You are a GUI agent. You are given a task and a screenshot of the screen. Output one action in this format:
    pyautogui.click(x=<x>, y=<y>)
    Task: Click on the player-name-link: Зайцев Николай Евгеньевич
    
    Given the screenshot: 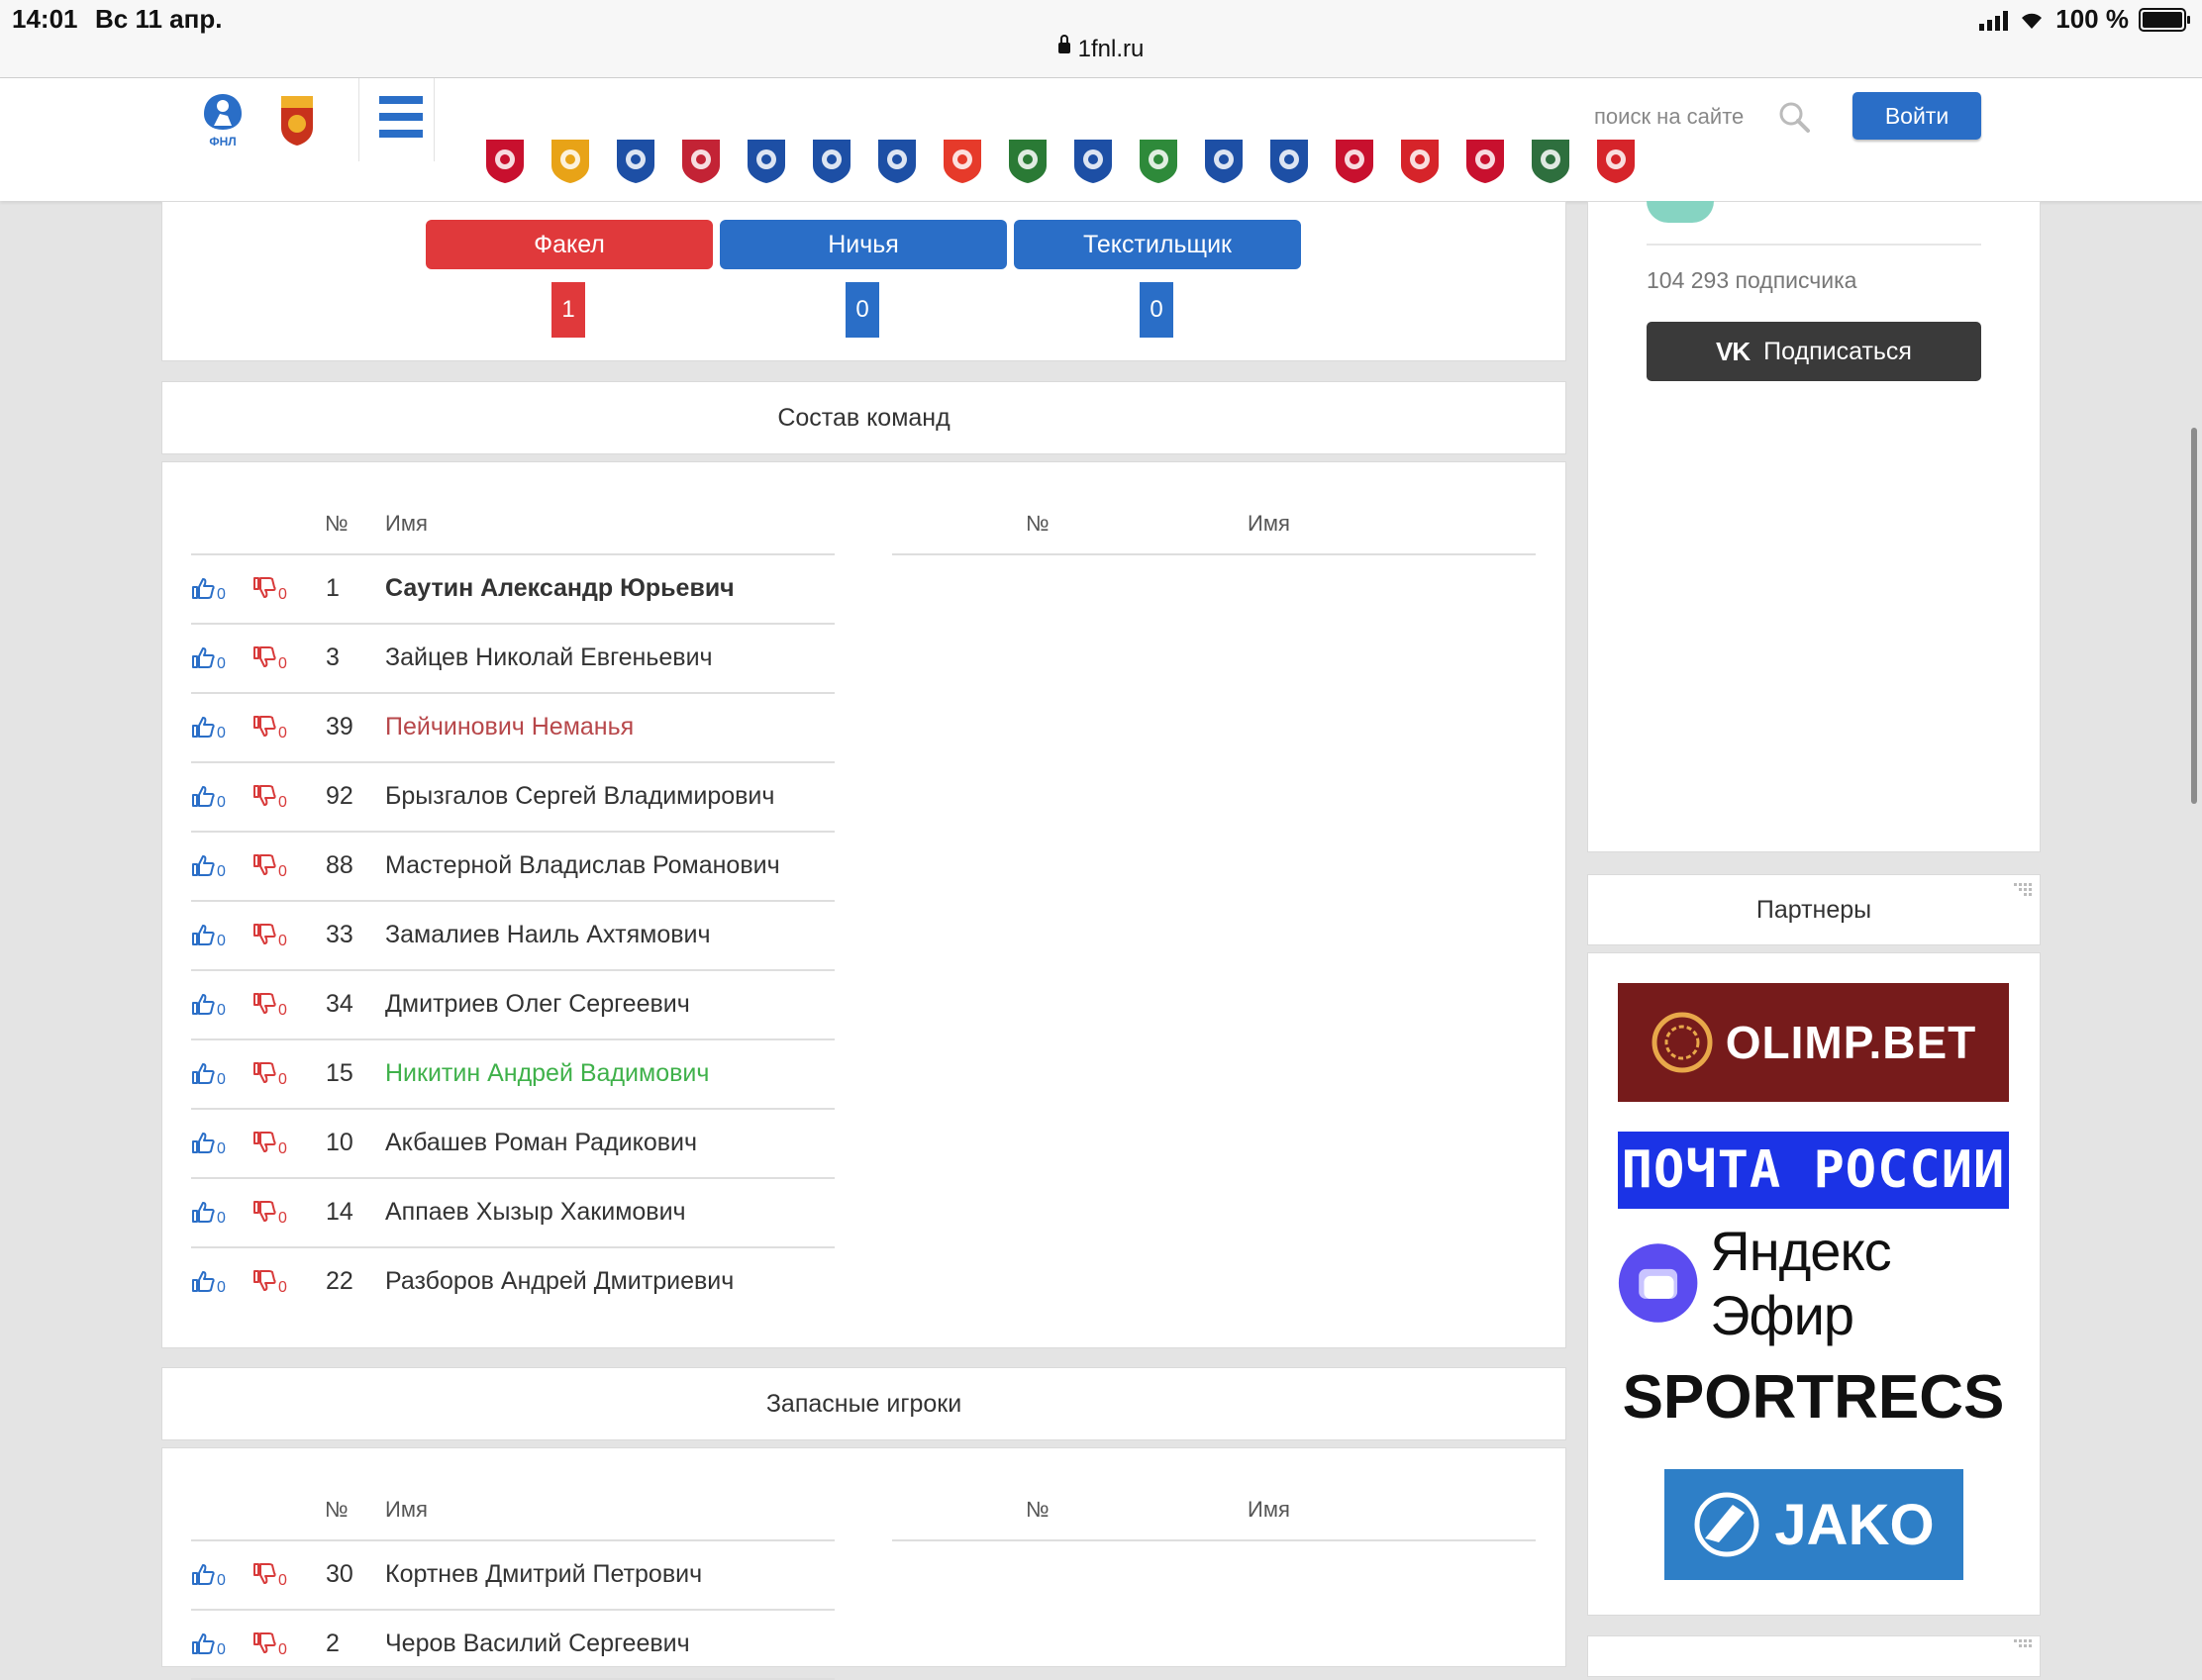 What is the action you would take?
    pyautogui.click(x=549, y=657)
    